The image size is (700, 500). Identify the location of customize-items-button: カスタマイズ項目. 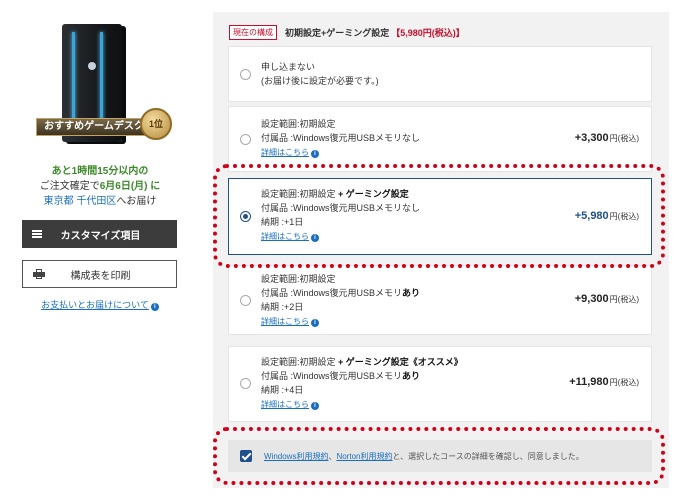
(99, 234).